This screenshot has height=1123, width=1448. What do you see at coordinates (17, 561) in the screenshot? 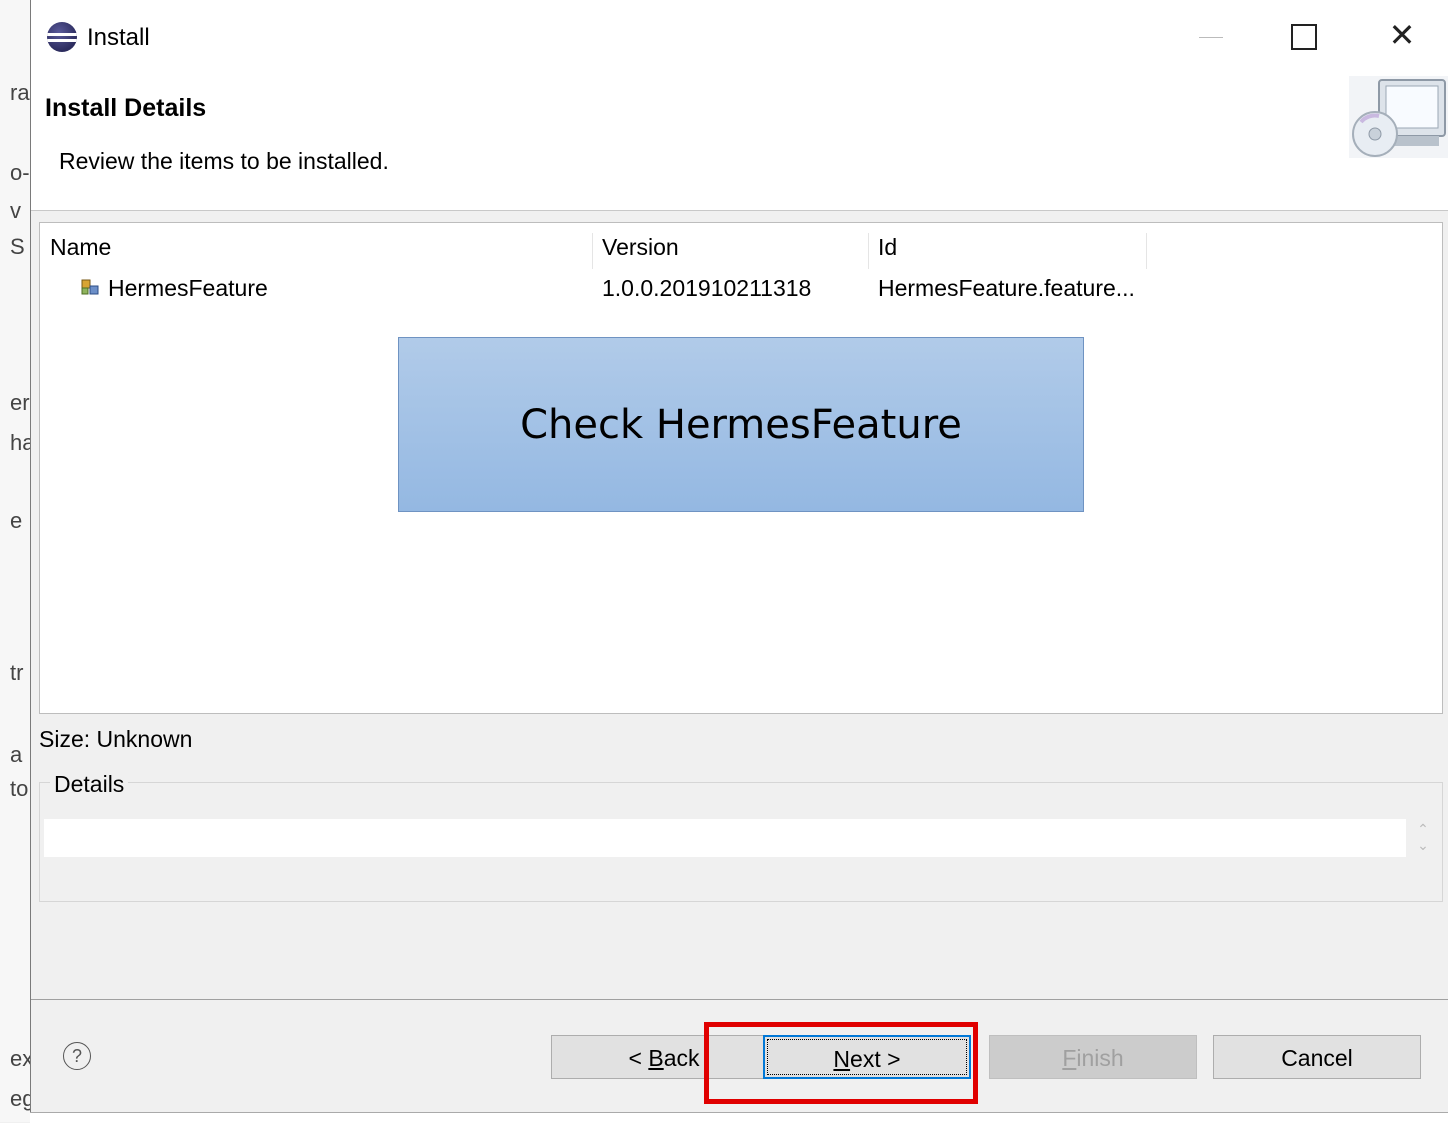
I see `background-window-strip: ra o- v S er ha e tr a to ex eg` at bounding box center [17, 561].